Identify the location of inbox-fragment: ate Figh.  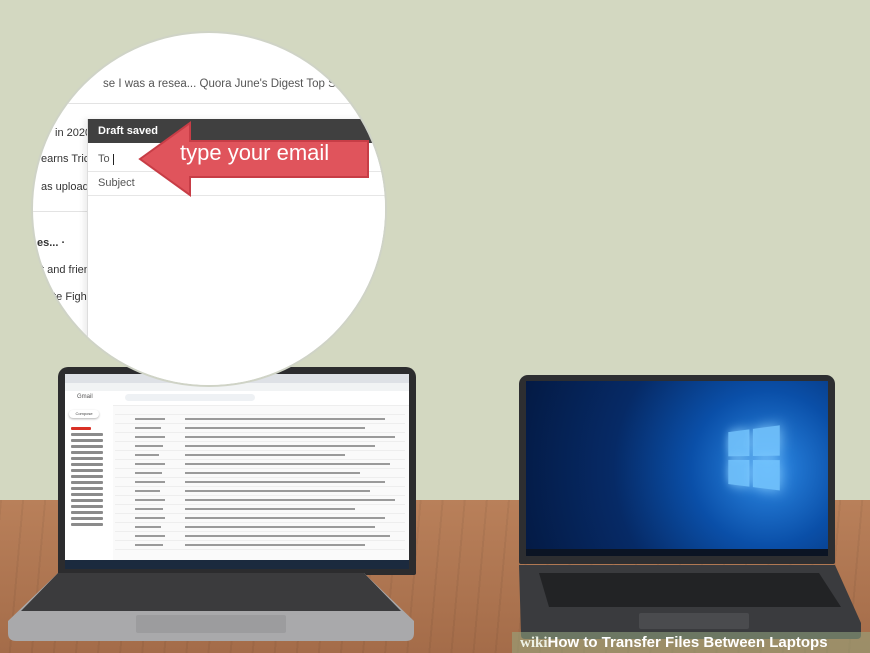
(67, 297).